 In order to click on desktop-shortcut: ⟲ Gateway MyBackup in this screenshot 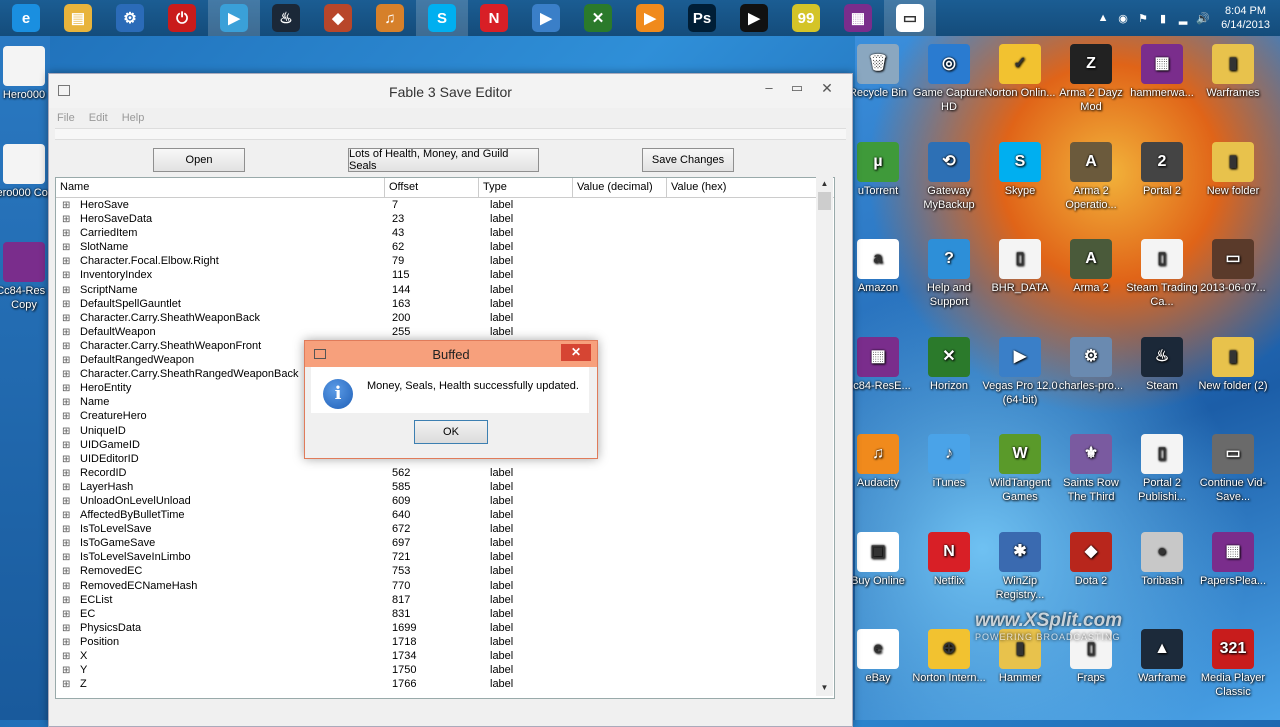, I will do `click(949, 176)`.